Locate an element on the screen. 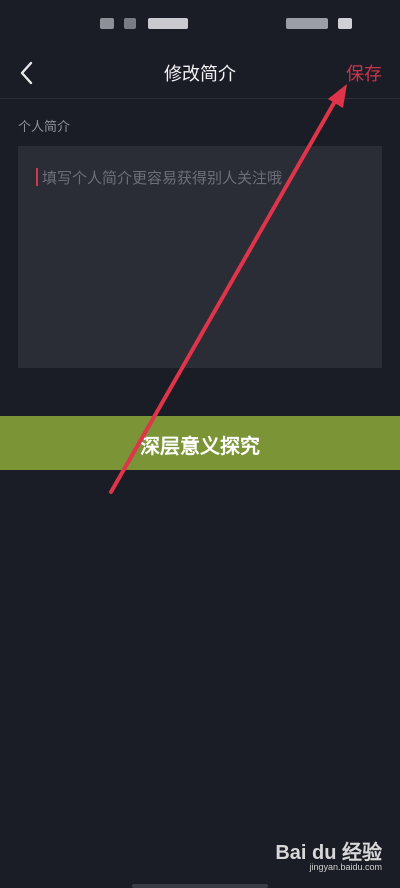 The image size is (400, 888). banner-text: 深层意义探究 is located at coordinates (200, 446).